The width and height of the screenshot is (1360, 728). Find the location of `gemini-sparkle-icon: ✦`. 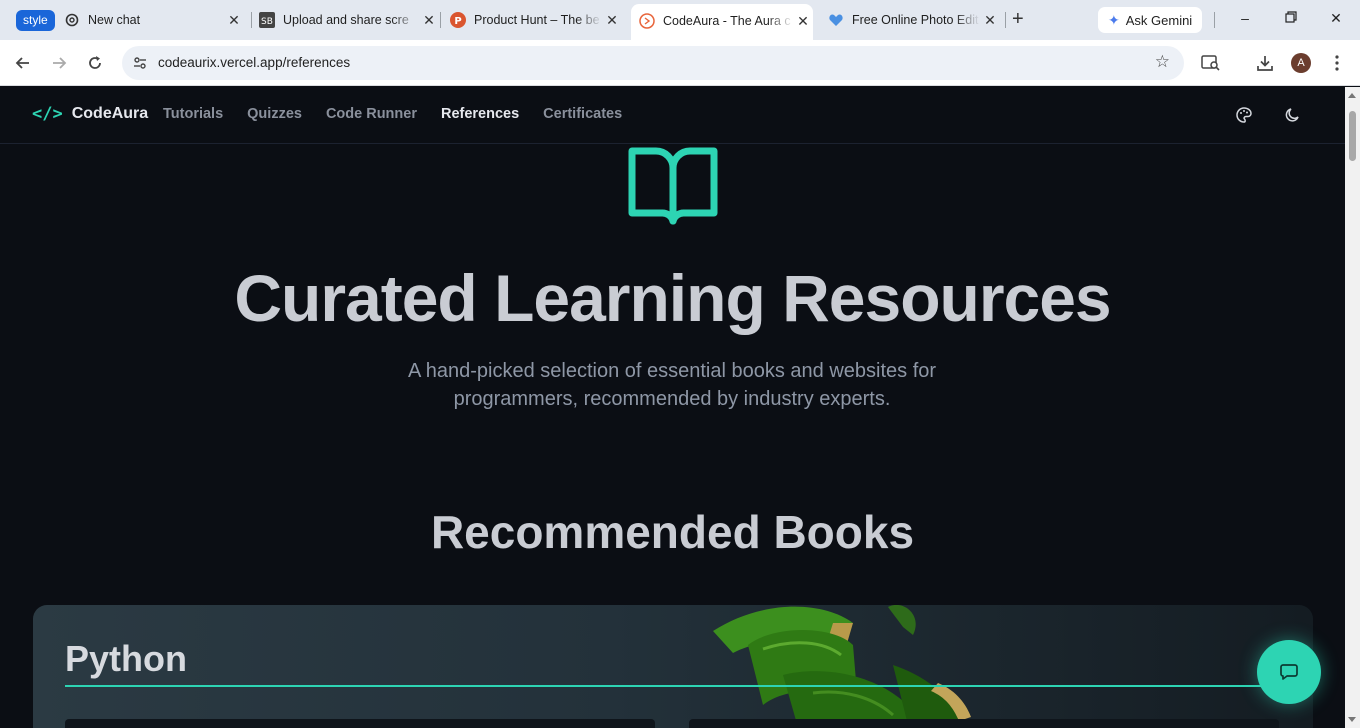

gemini-sparkle-icon: ✦ is located at coordinates (1114, 19).